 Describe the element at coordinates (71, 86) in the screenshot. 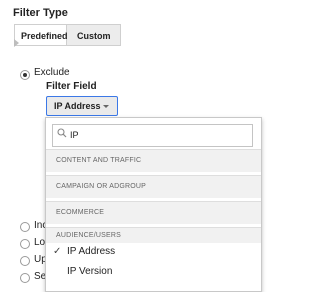

I see `filter-field-label: Filter Field` at that location.